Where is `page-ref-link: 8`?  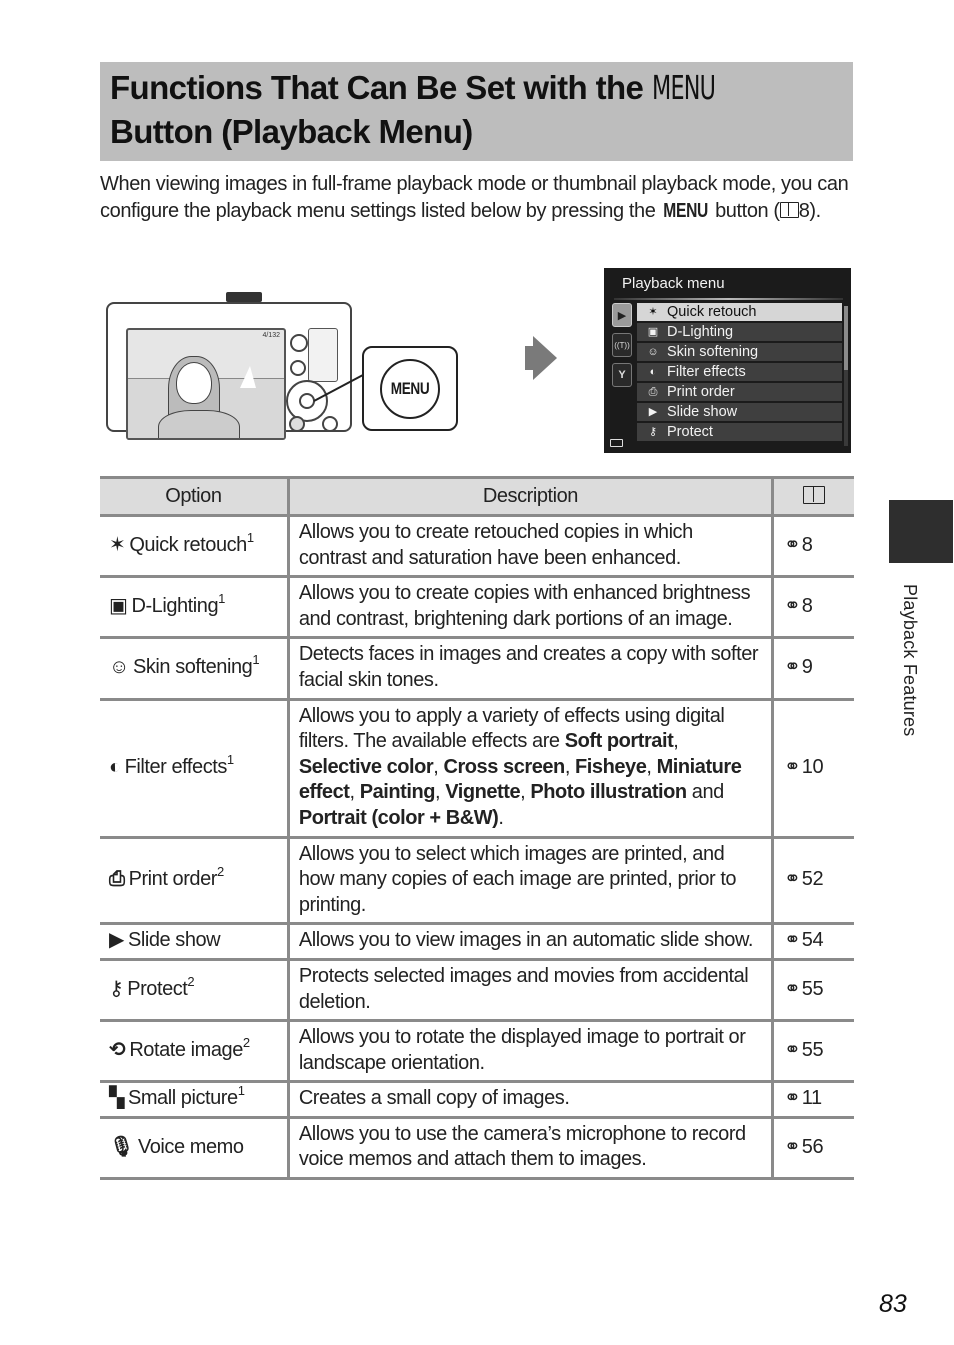 page-ref-link: 8 is located at coordinates (804, 211).